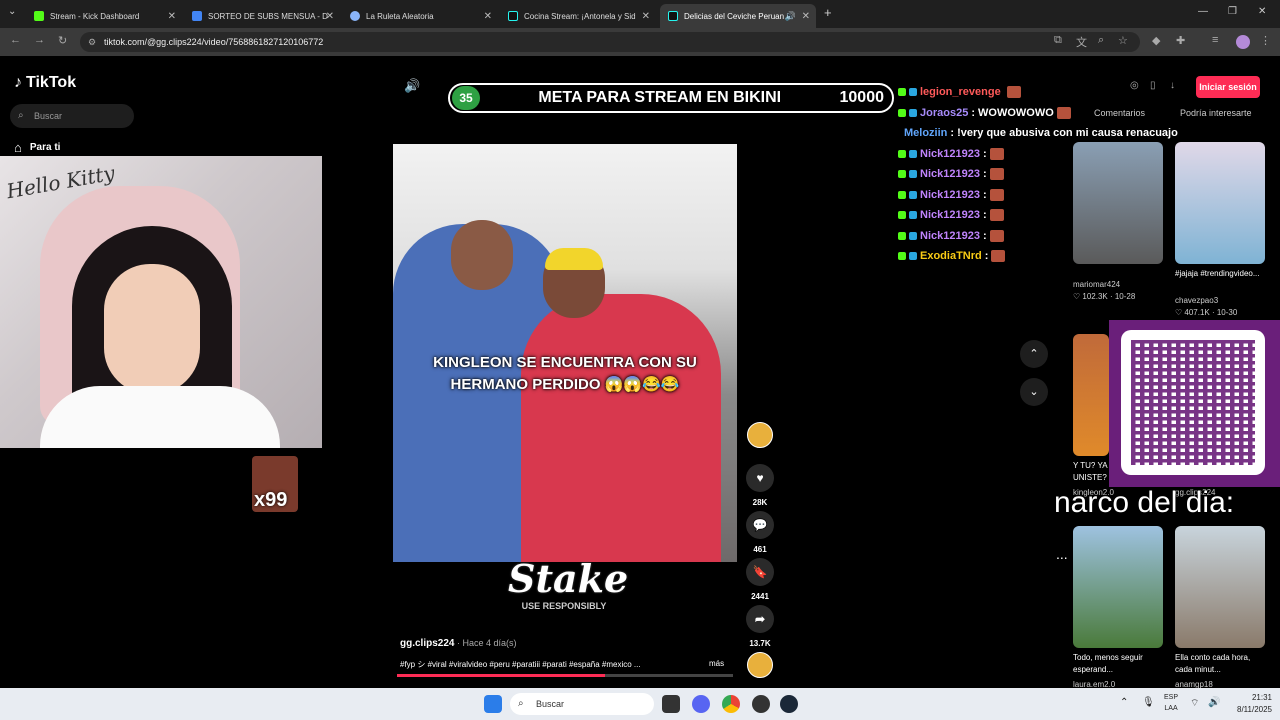 The width and height of the screenshot is (1280, 720). Describe the element at coordinates (761, 704) in the screenshot. I see `obs-icon` at that location.